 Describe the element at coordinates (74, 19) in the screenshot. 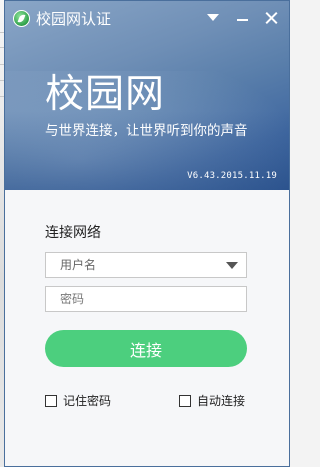

I see `window-title: 校园网认证` at that location.